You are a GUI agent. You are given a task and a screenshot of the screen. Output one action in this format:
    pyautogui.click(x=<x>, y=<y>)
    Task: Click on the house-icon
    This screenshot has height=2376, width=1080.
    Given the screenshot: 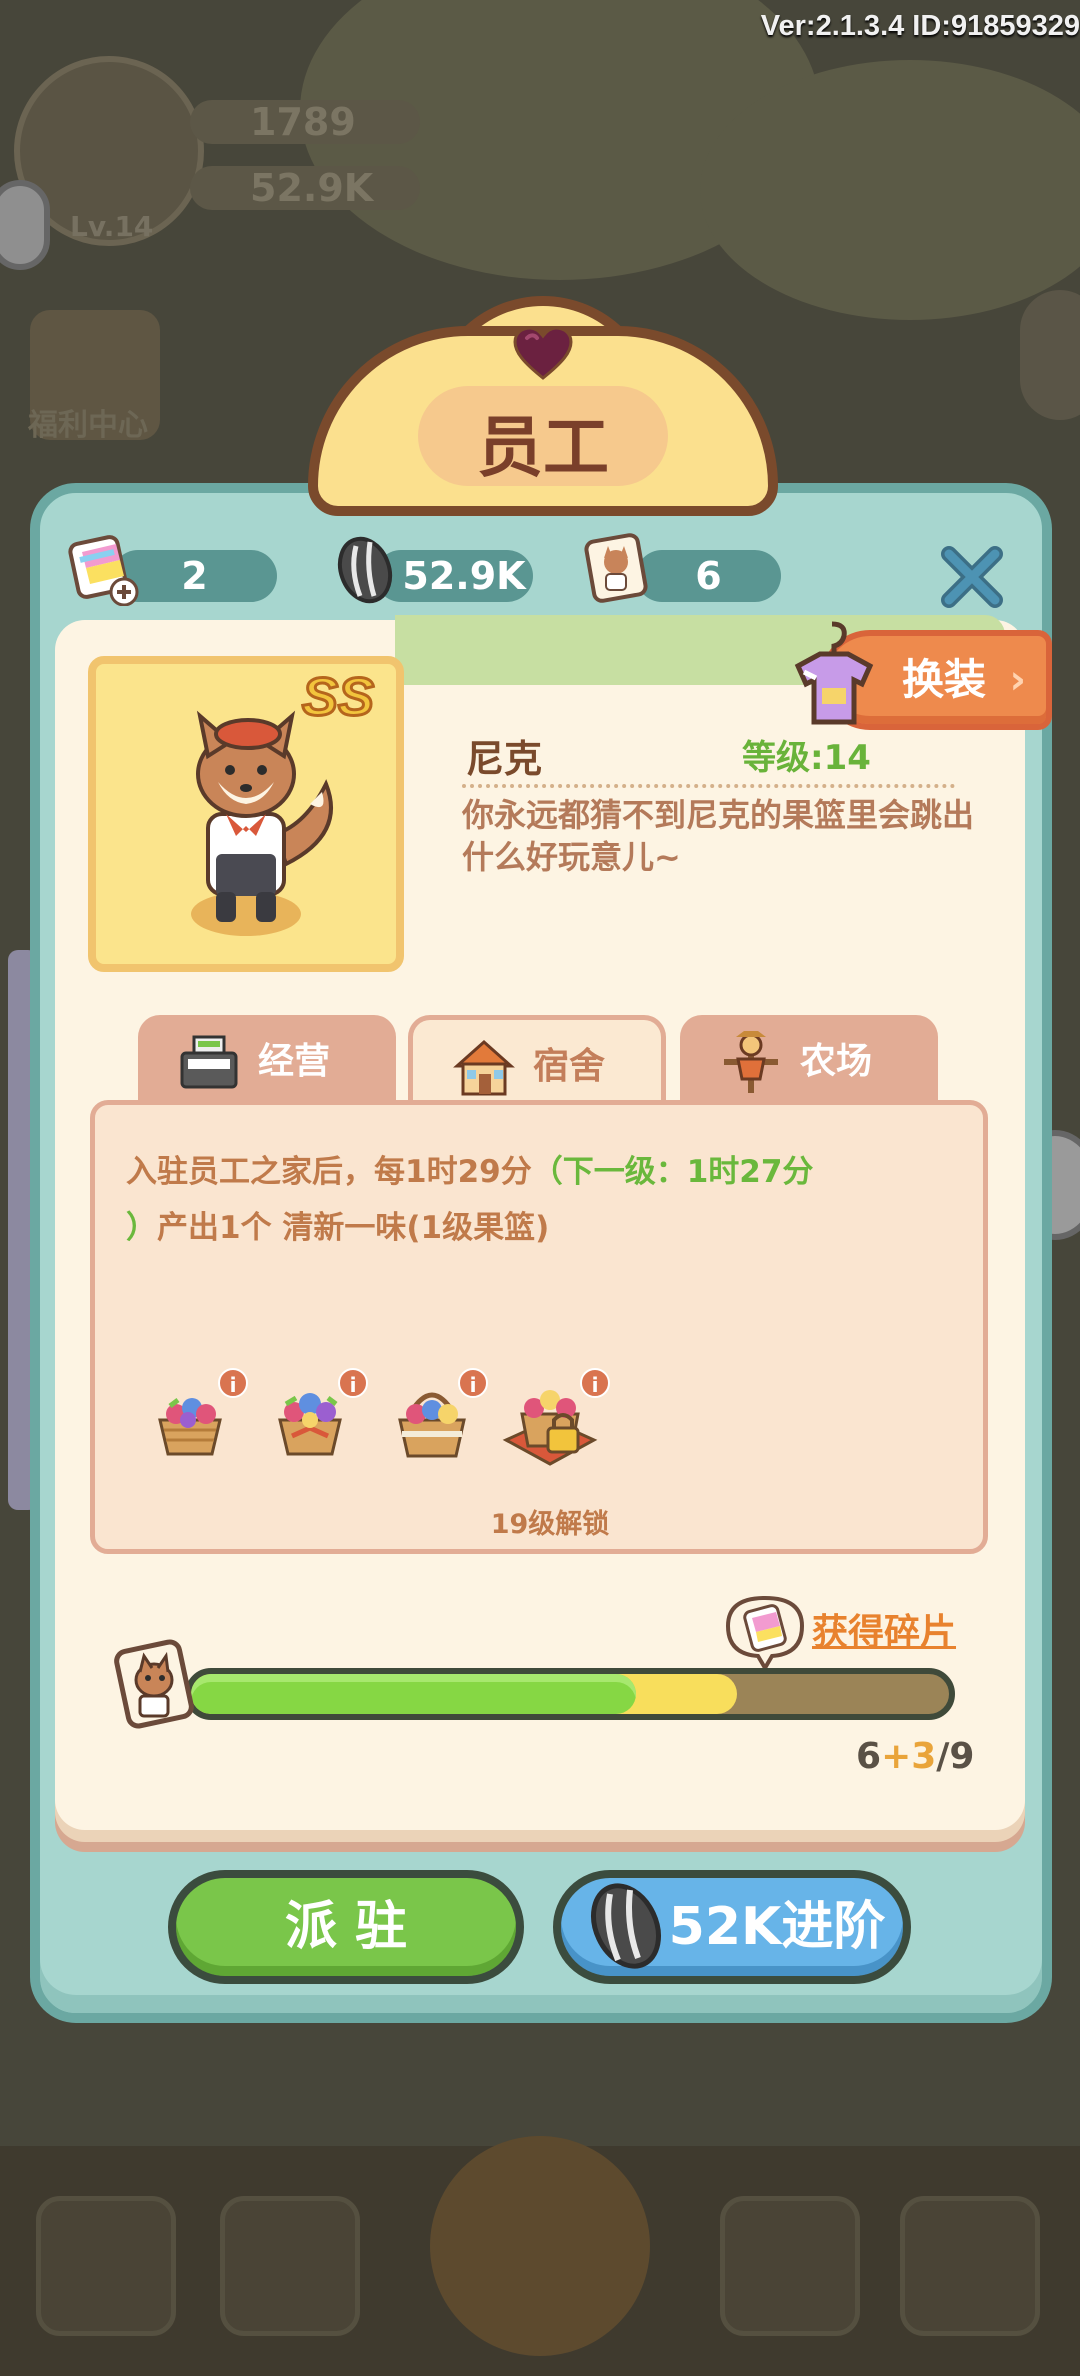 What is the action you would take?
    pyautogui.click(x=484, y=1067)
    